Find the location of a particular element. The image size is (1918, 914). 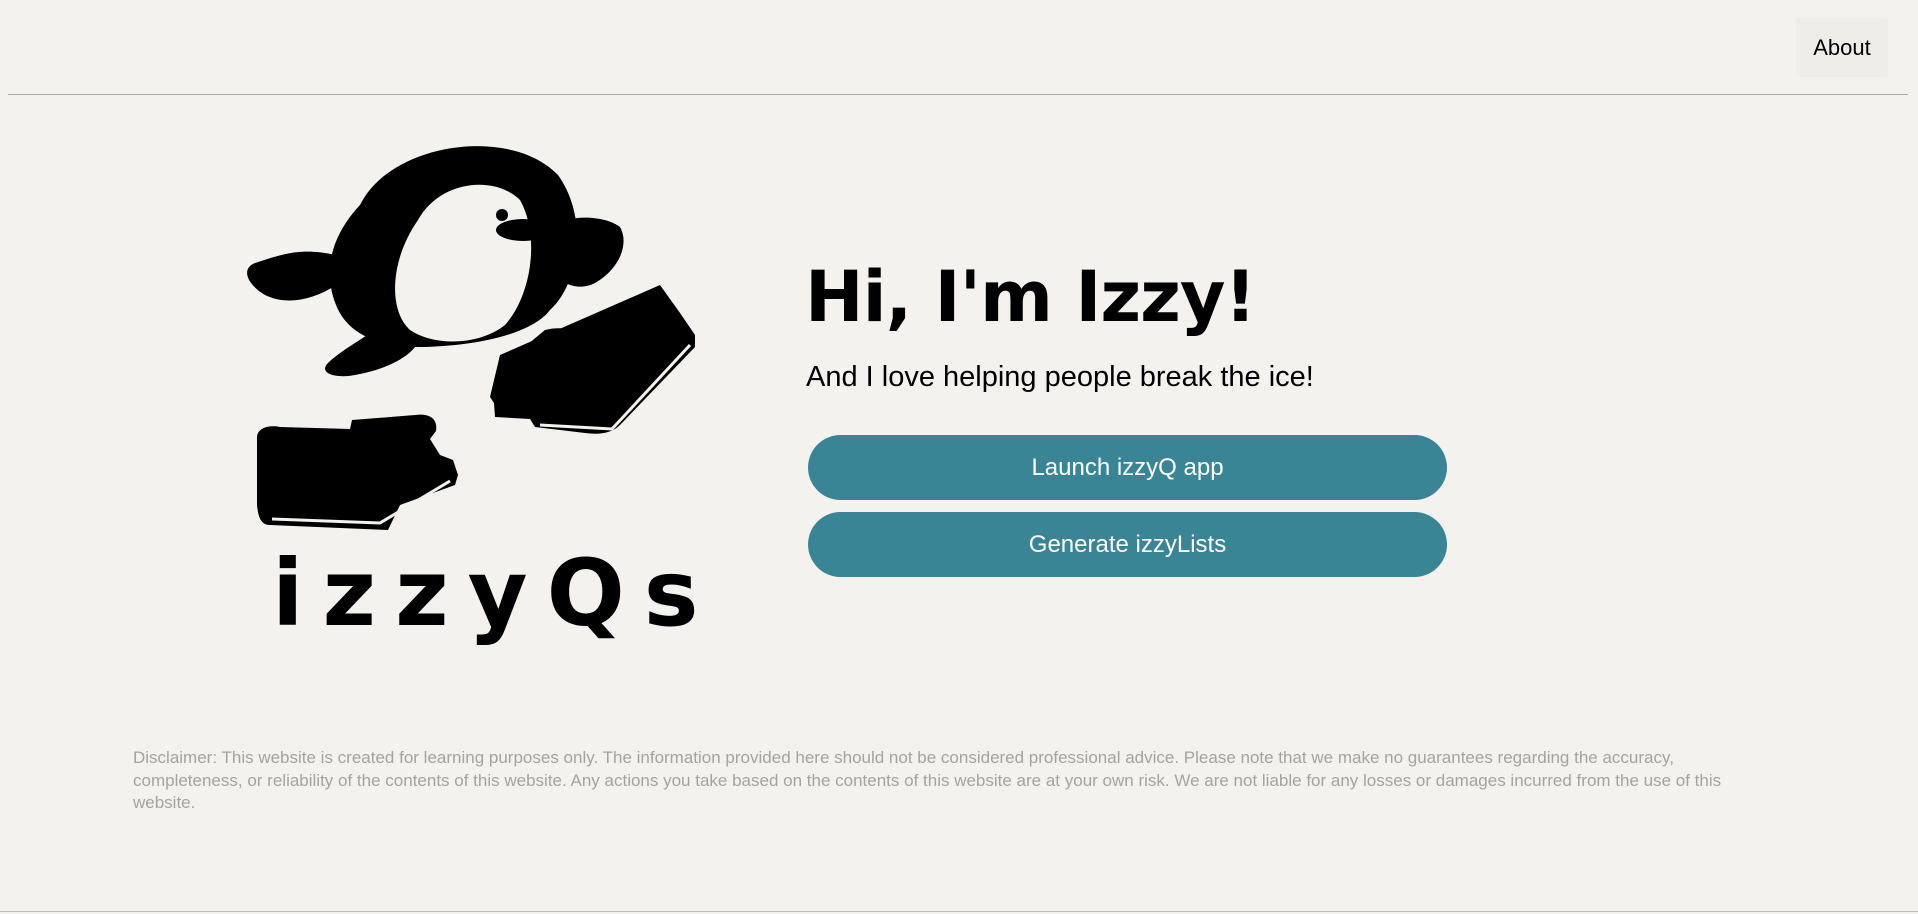

penguin-right-eye is located at coordinates (545, 215).